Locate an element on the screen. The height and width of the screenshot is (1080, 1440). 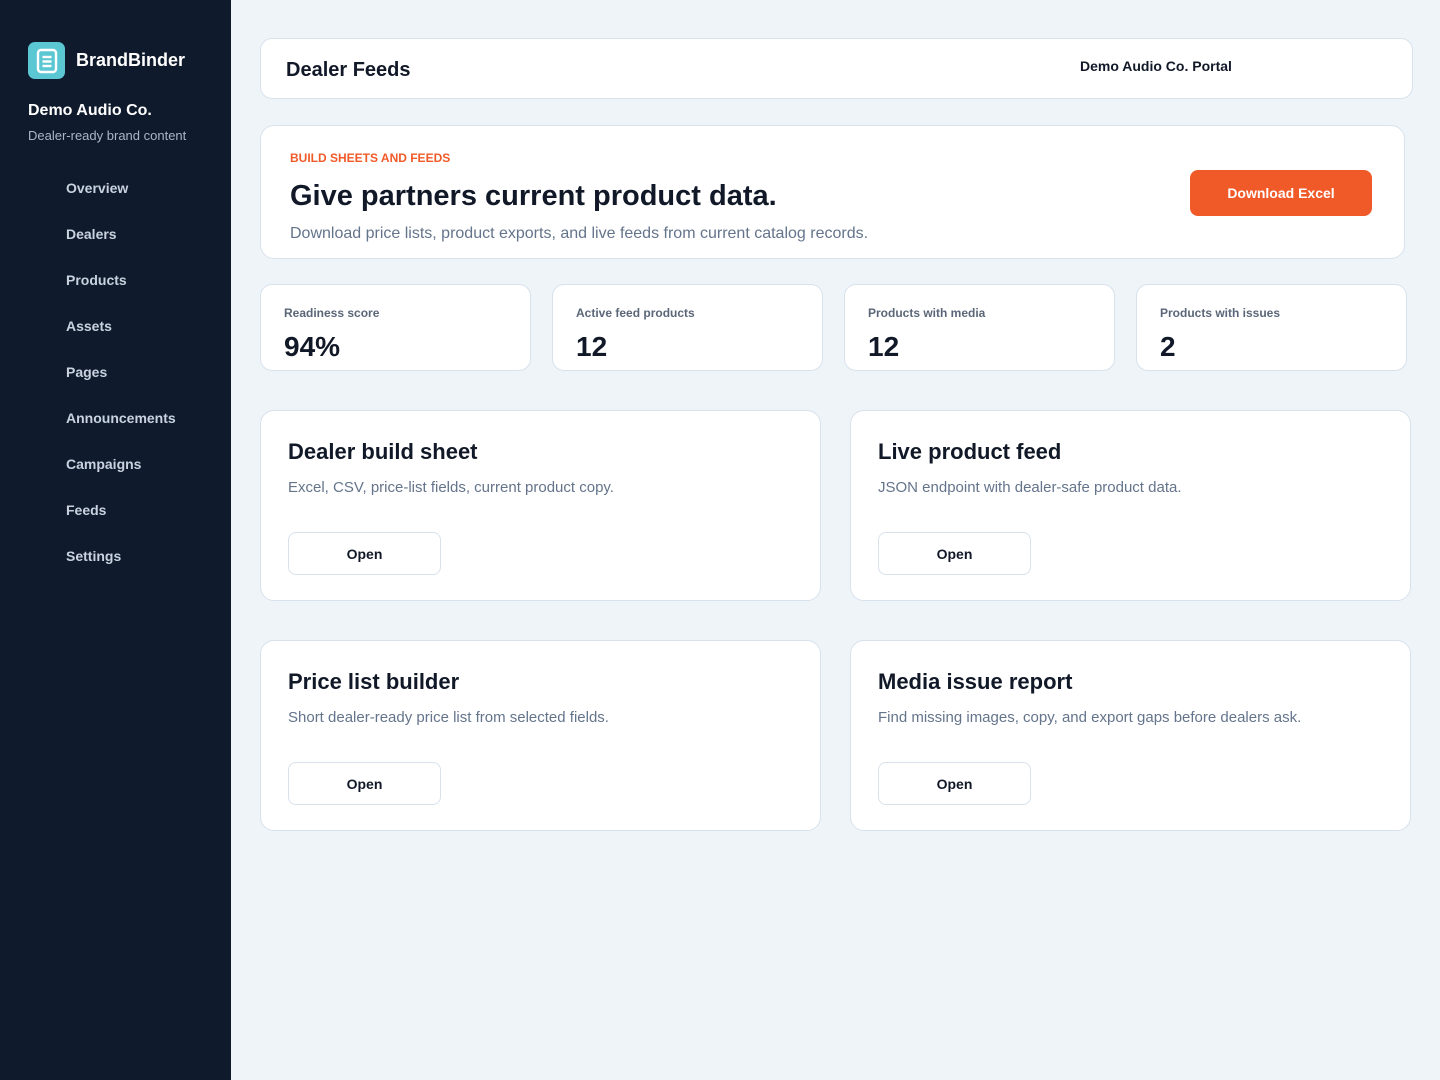
card-title: Price list builder is located at coordinates (374, 681).